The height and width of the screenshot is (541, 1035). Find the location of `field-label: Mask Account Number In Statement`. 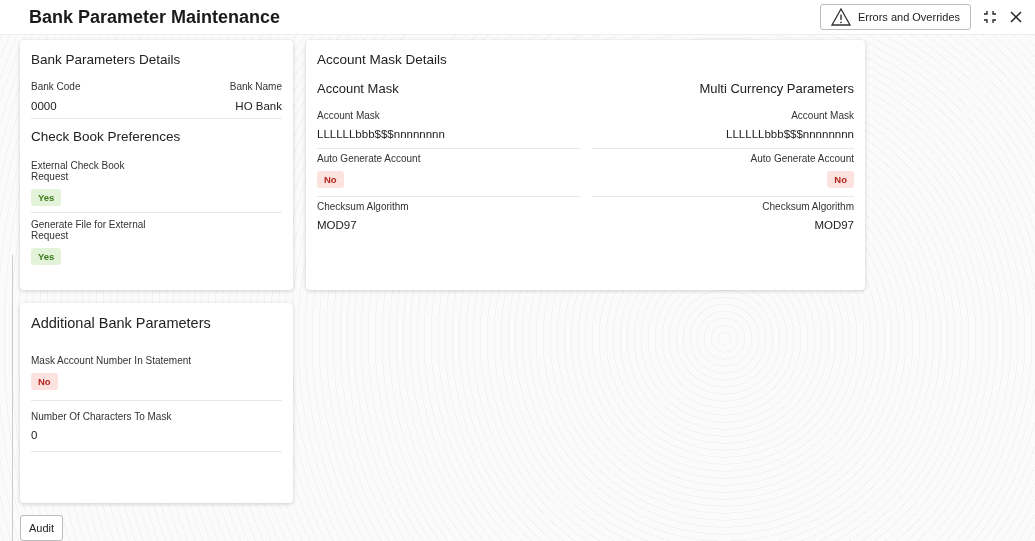

field-label: Mask Account Number In Statement is located at coordinates (111, 360).